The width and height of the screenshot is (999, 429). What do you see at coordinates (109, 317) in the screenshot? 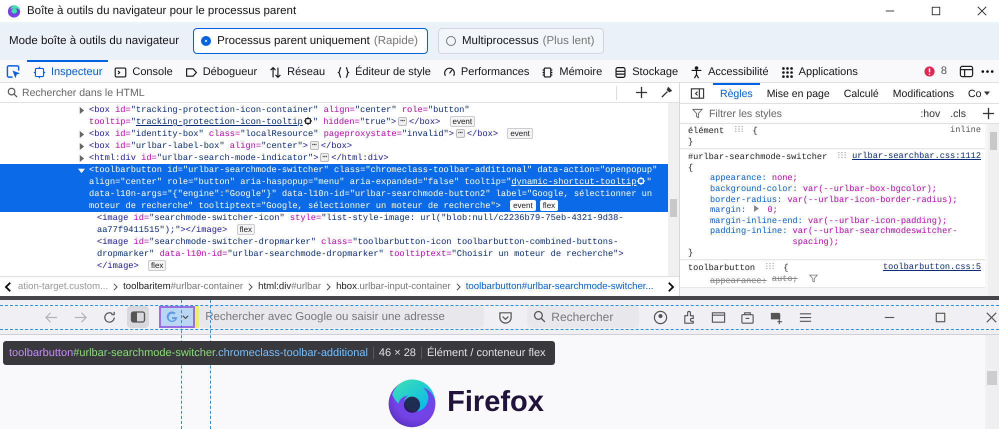
I see `reload-icon` at bounding box center [109, 317].